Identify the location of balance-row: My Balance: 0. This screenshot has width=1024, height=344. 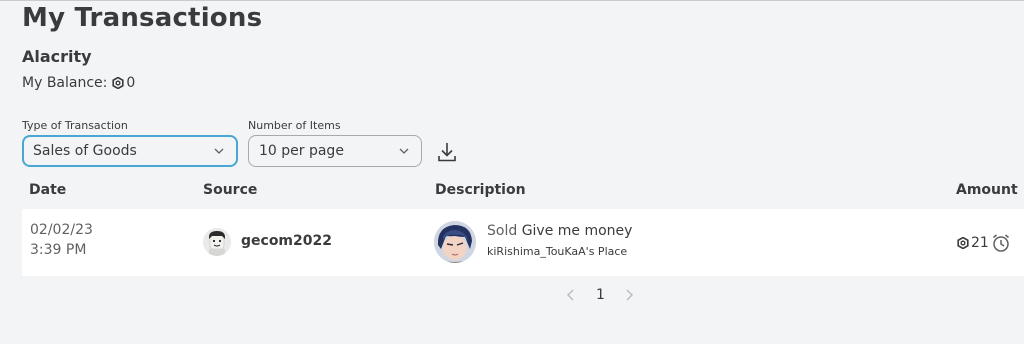
(78, 83).